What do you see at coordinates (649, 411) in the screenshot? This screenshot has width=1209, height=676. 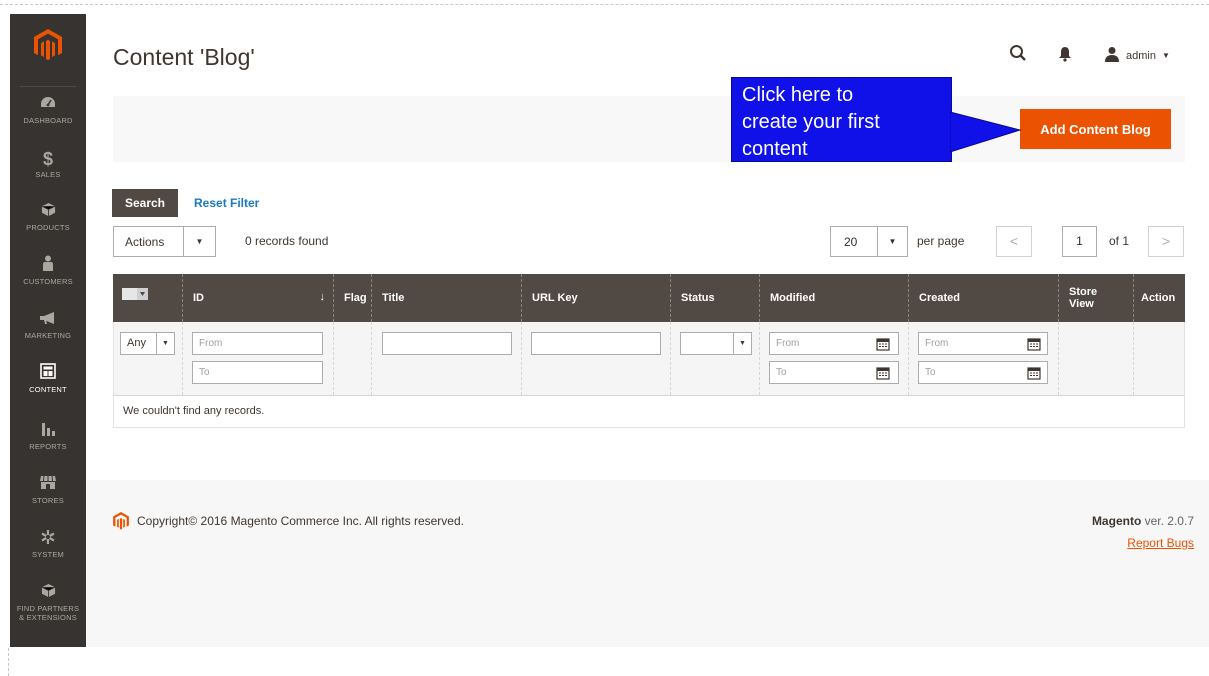 I see `grid-empty-message: We couldn't find any records.` at bounding box center [649, 411].